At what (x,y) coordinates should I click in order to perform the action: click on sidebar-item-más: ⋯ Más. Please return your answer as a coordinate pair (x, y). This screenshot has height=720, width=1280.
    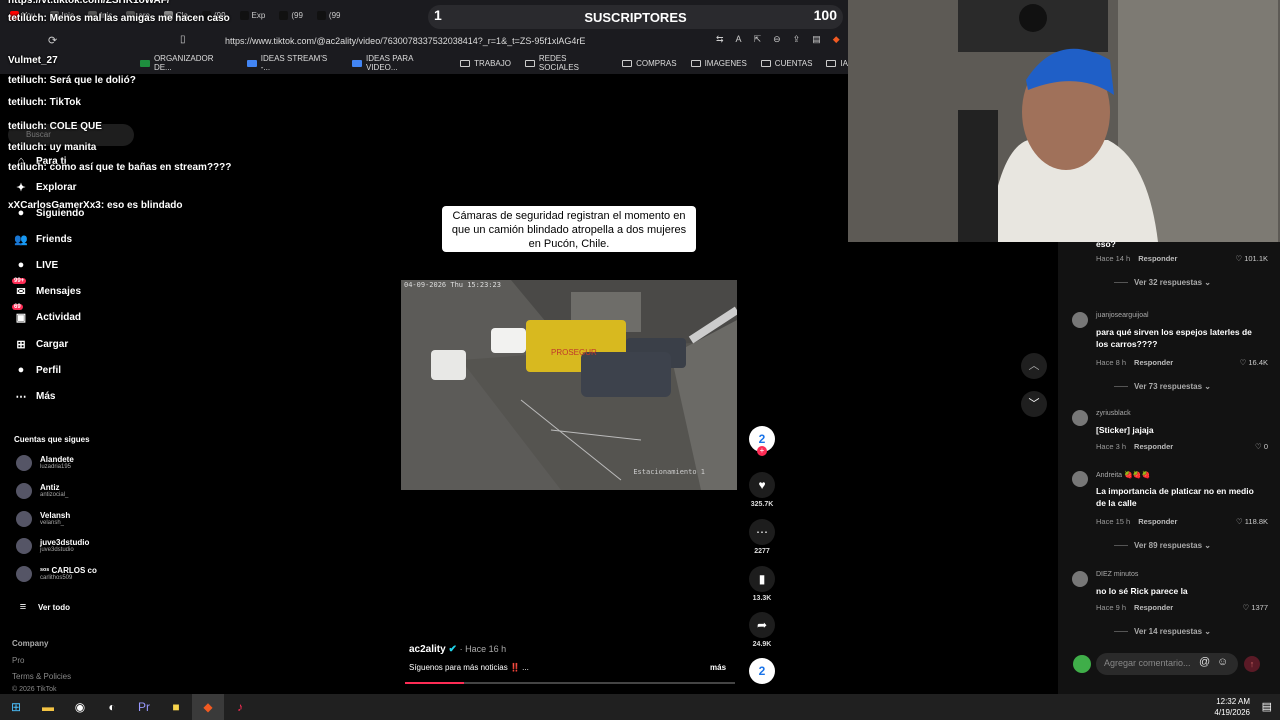
    Looking at the image, I should click on (35, 396).